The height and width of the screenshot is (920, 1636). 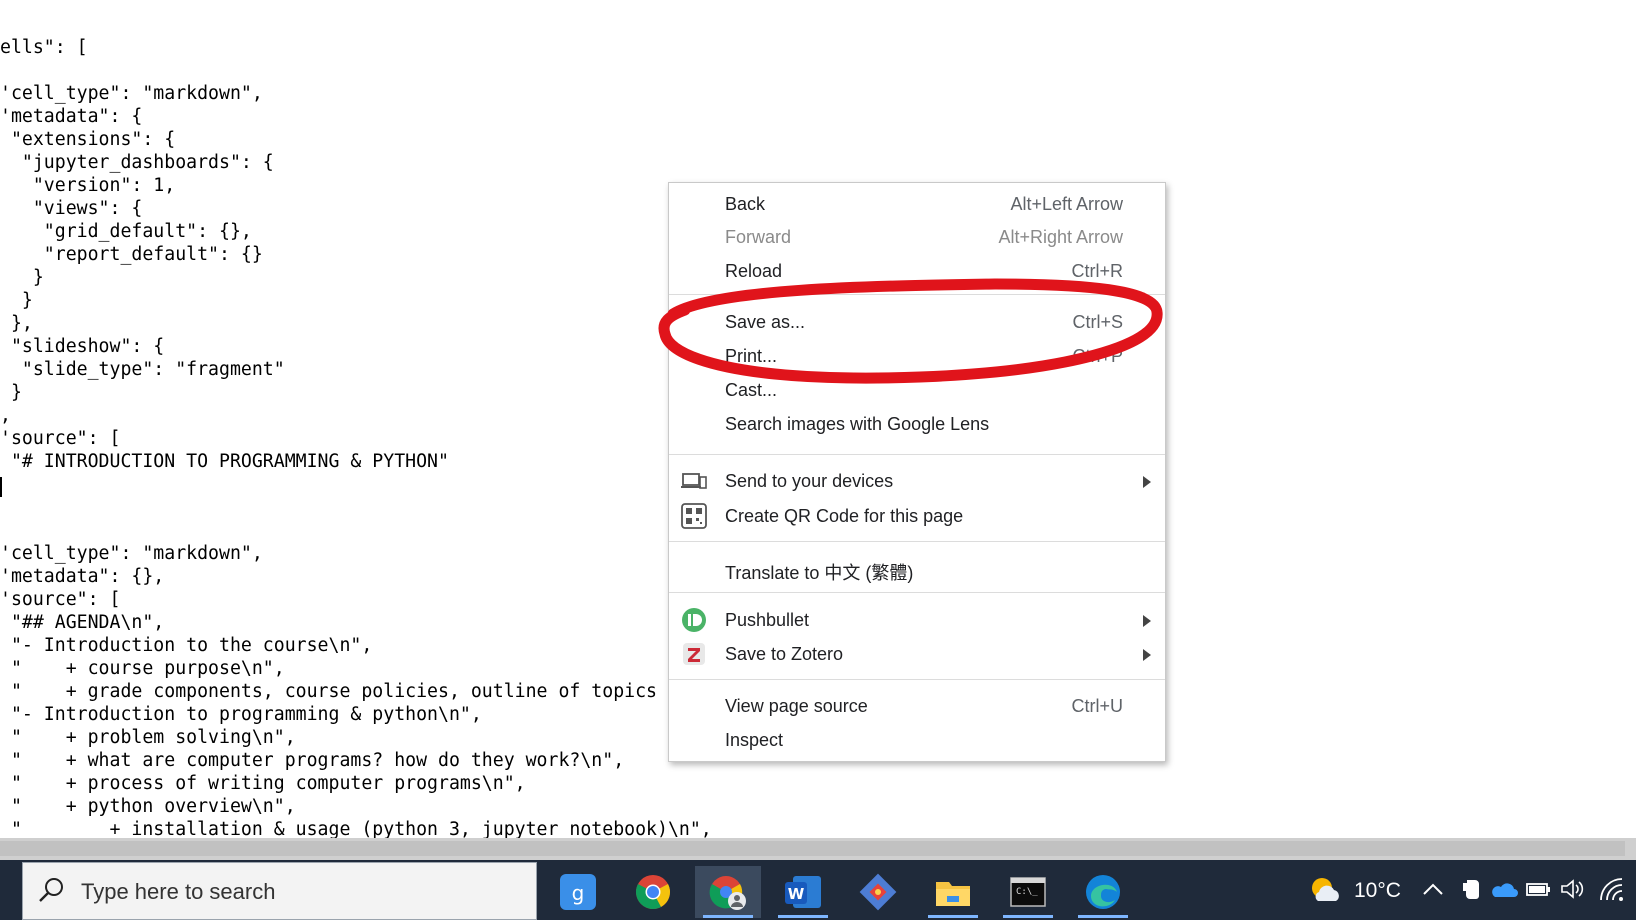 What do you see at coordinates (1539, 891) in the screenshot?
I see `battery-icon` at bounding box center [1539, 891].